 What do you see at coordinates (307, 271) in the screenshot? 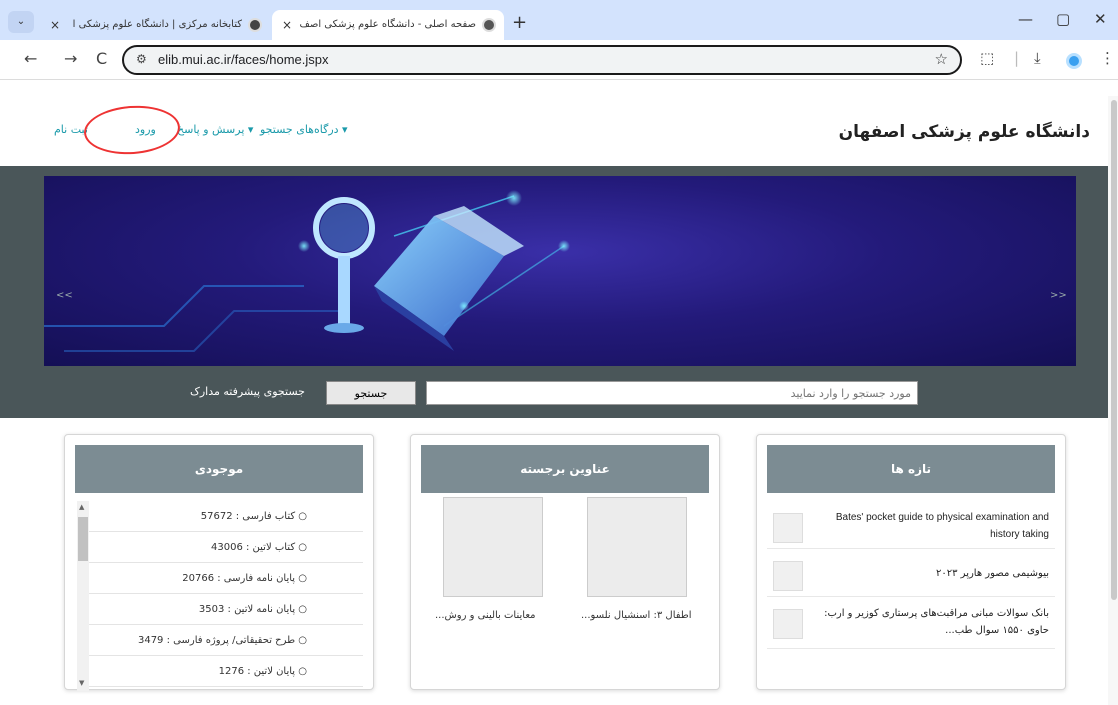
I see `banner-illustration` at bounding box center [307, 271].